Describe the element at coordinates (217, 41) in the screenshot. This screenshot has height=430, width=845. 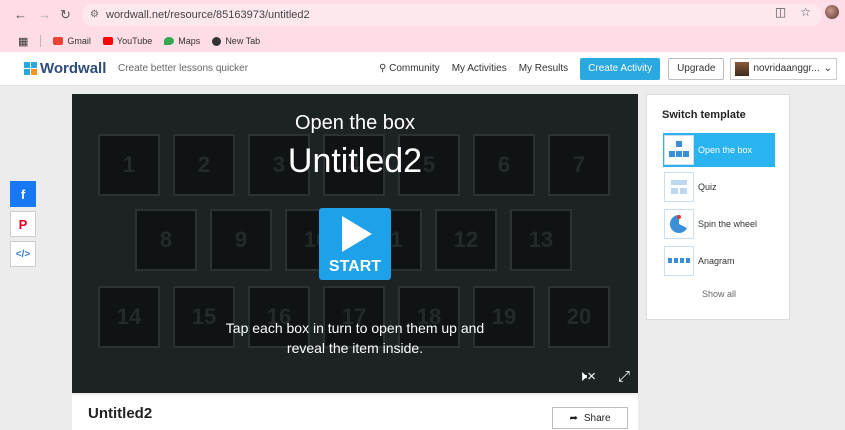
I see `globe-icon` at that location.